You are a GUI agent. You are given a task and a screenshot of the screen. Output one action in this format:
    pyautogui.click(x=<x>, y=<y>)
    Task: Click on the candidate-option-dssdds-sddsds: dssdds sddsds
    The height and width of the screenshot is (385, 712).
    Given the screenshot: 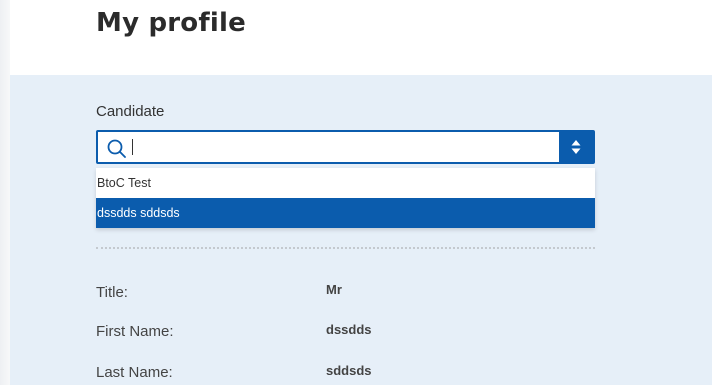 What is the action you would take?
    pyautogui.click(x=345, y=213)
    